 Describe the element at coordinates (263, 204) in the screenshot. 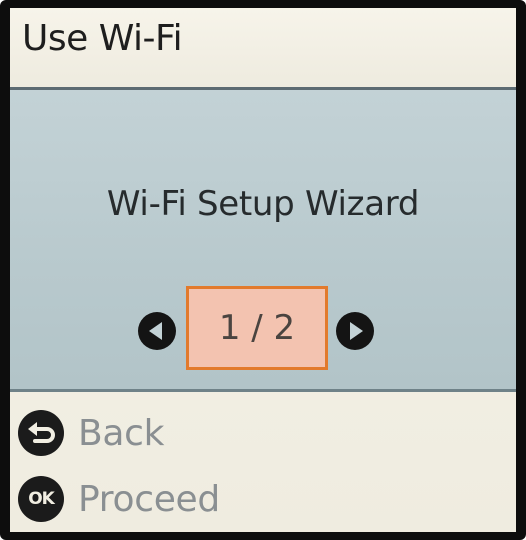

I see `menu-heading: Wi-Fi Setup Wizard` at that location.